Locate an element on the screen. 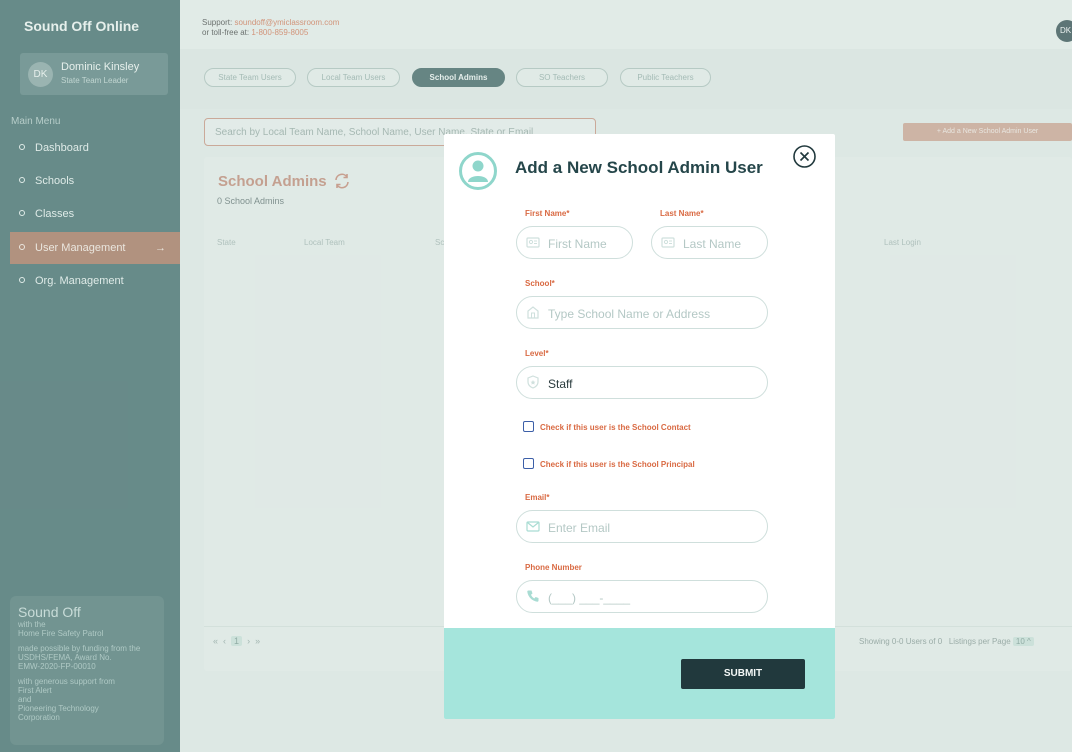 The height and width of the screenshot is (752, 1072). phone-field: (___) ___-____ is located at coordinates (642, 596).